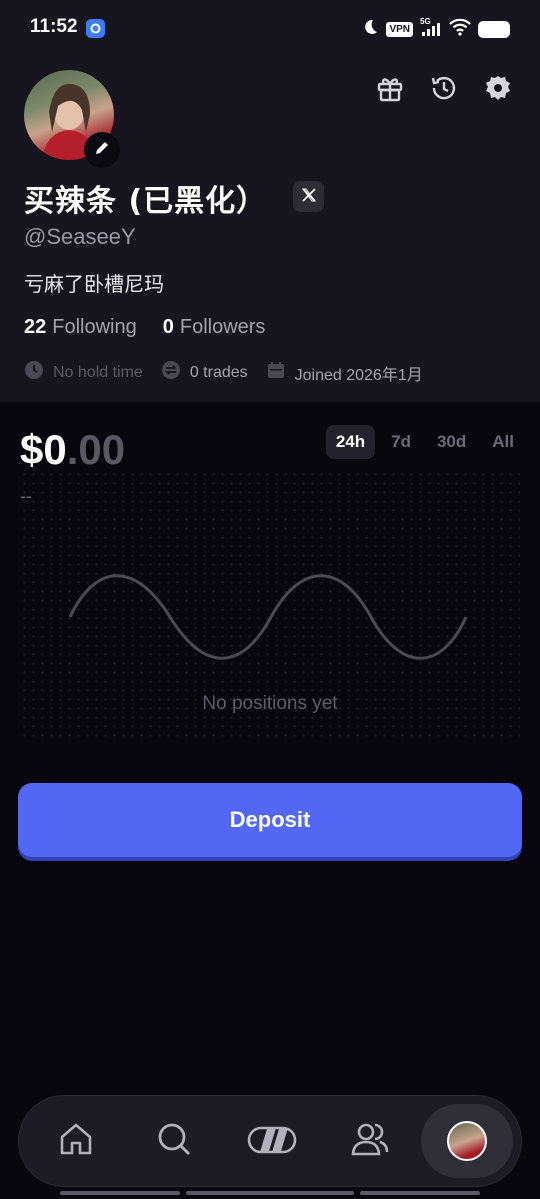 Image resolution: width=540 pixels, height=1199 pixels. What do you see at coordinates (431, 29) in the screenshot?
I see `signal-icon: 5G` at bounding box center [431, 29].